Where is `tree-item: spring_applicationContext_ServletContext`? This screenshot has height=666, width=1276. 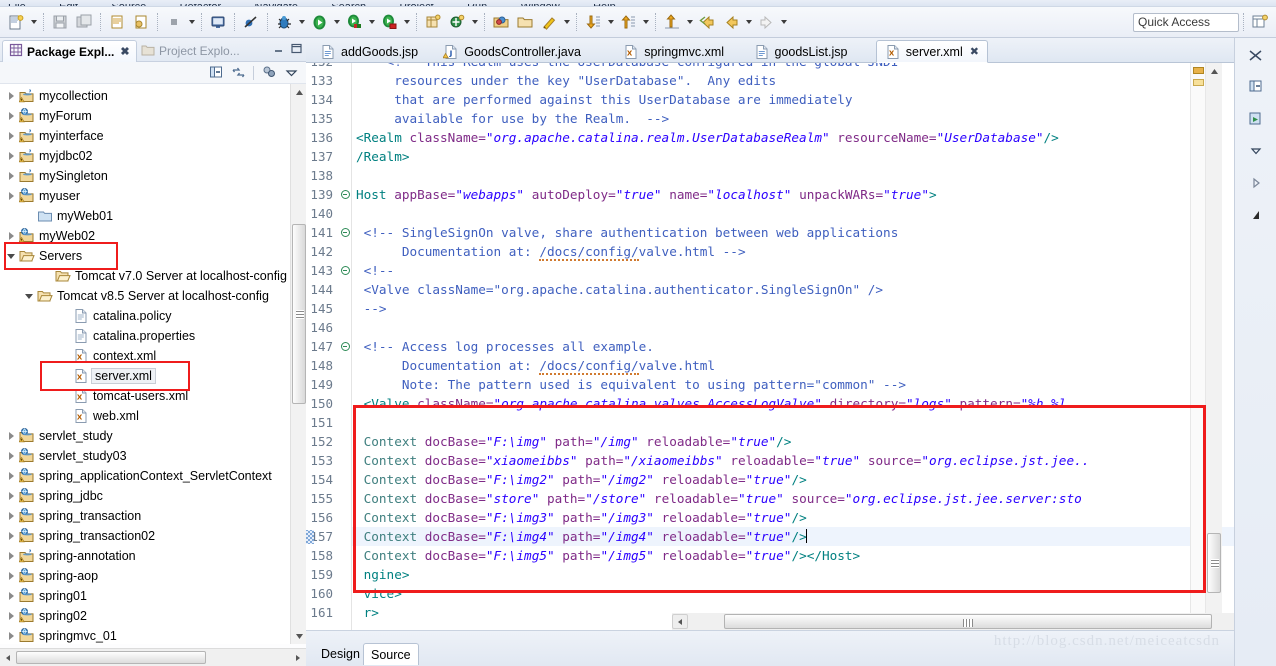
tree-item: spring_applicationContext_ServletContext is located at coordinates (153, 476).